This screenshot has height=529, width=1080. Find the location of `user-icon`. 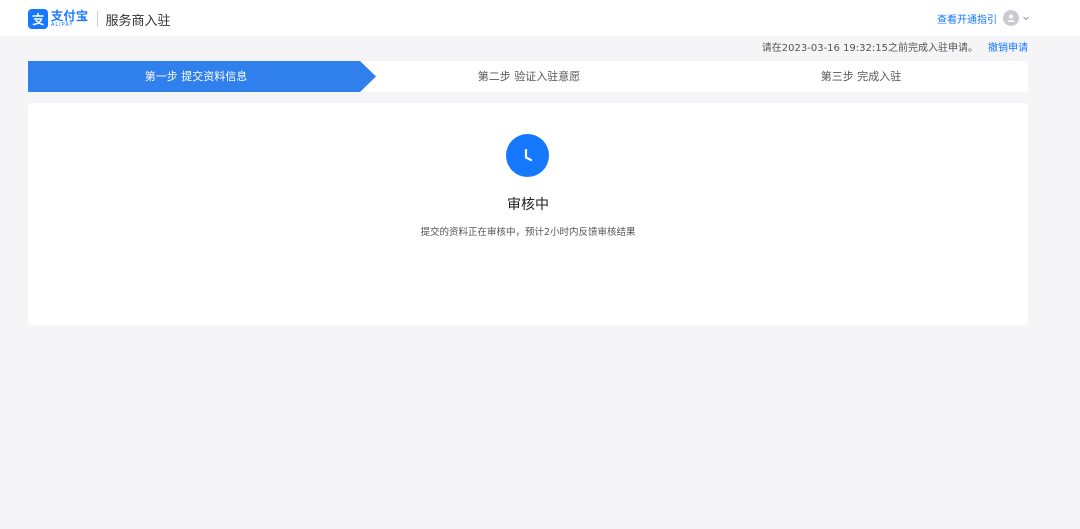

user-icon is located at coordinates (1011, 18).